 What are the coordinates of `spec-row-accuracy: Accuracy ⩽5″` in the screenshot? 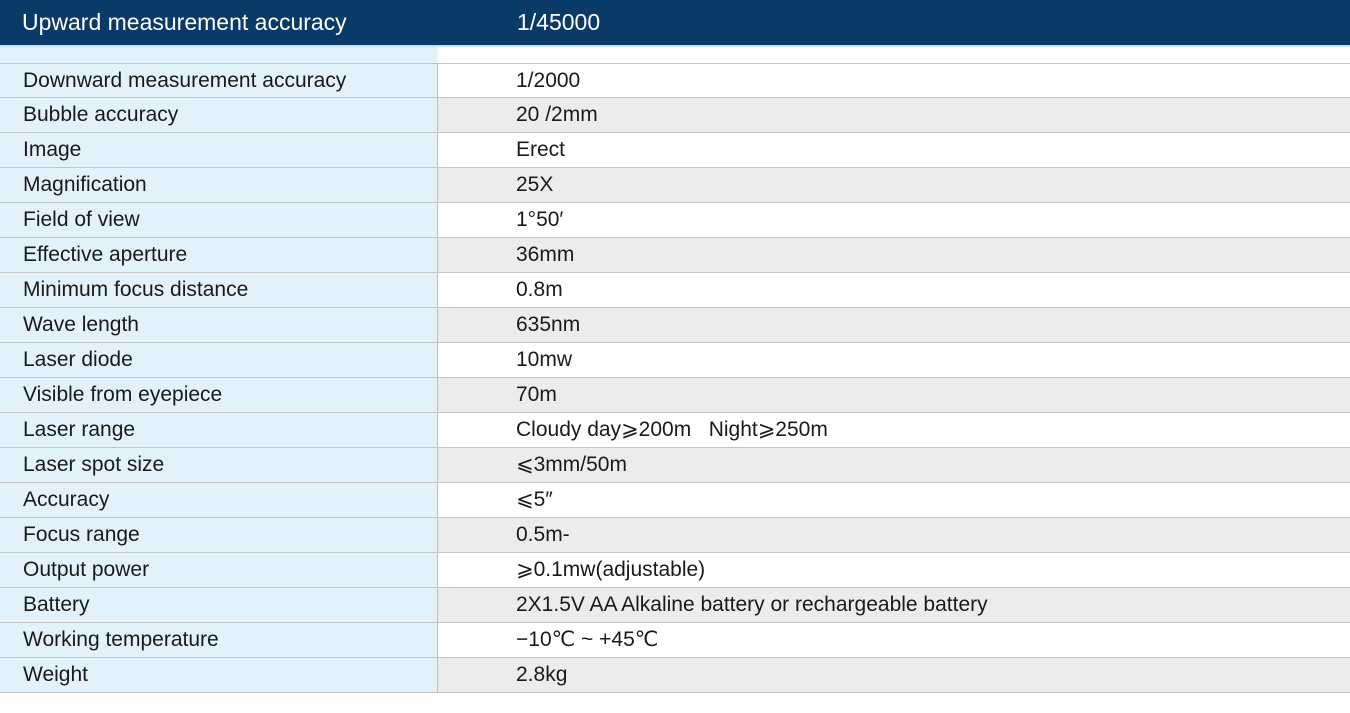 It's located at (675, 500).